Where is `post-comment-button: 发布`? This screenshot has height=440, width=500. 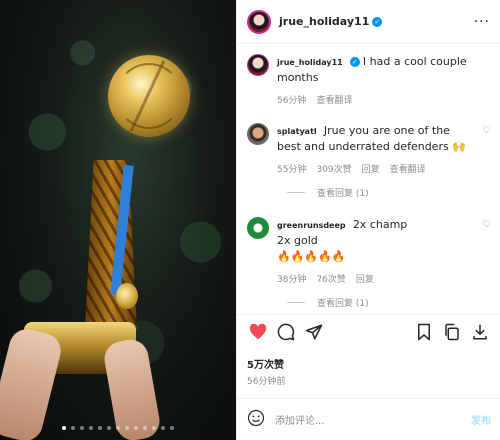 post-comment-button: 发布 is located at coordinates (481, 419).